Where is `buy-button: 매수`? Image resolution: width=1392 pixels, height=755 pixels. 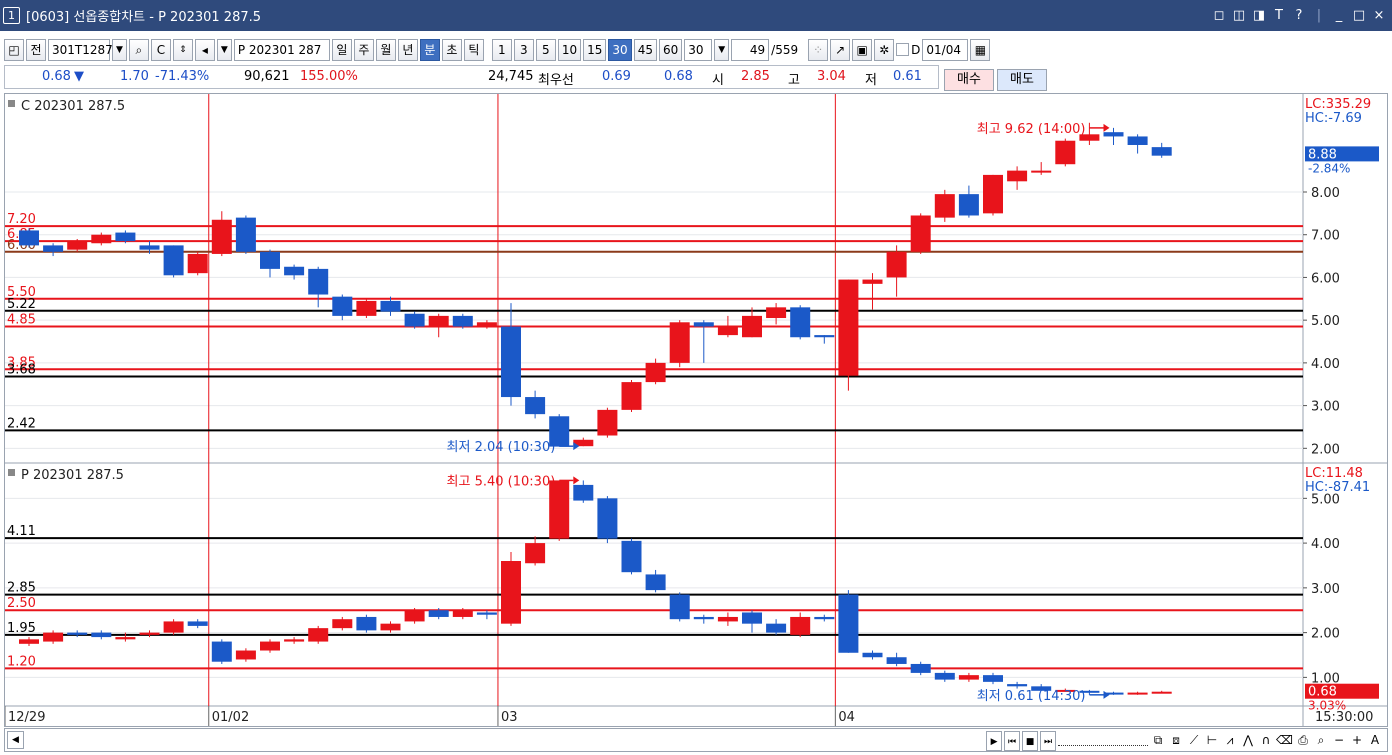
buy-button: 매수 is located at coordinates (969, 80).